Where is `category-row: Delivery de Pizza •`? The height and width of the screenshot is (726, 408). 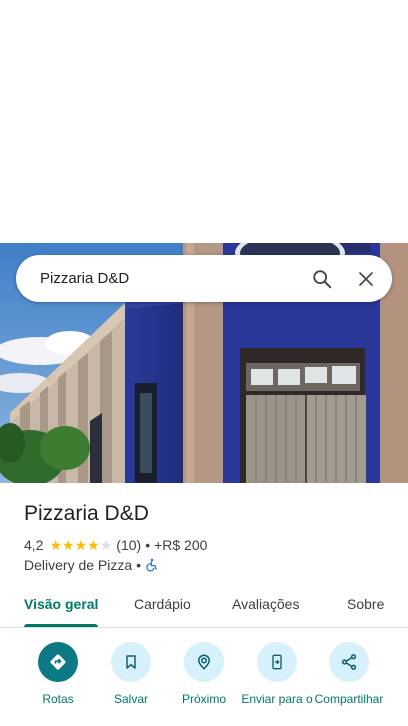 category-row: Delivery de Pizza • is located at coordinates (91, 565).